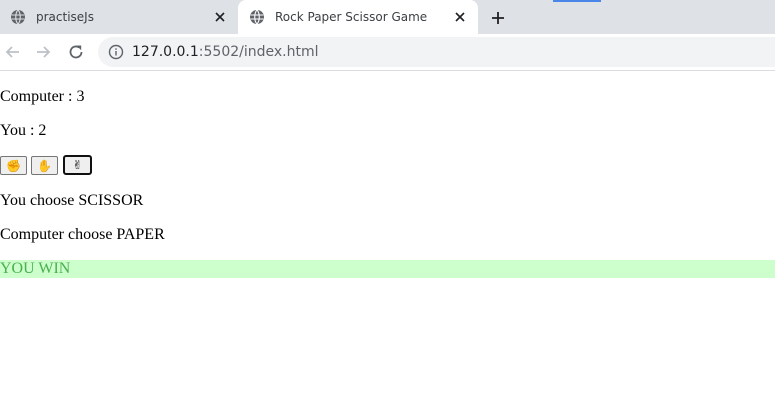 The width and height of the screenshot is (775, 414). I want to click on rock-button: ✊, so click(13, 165).